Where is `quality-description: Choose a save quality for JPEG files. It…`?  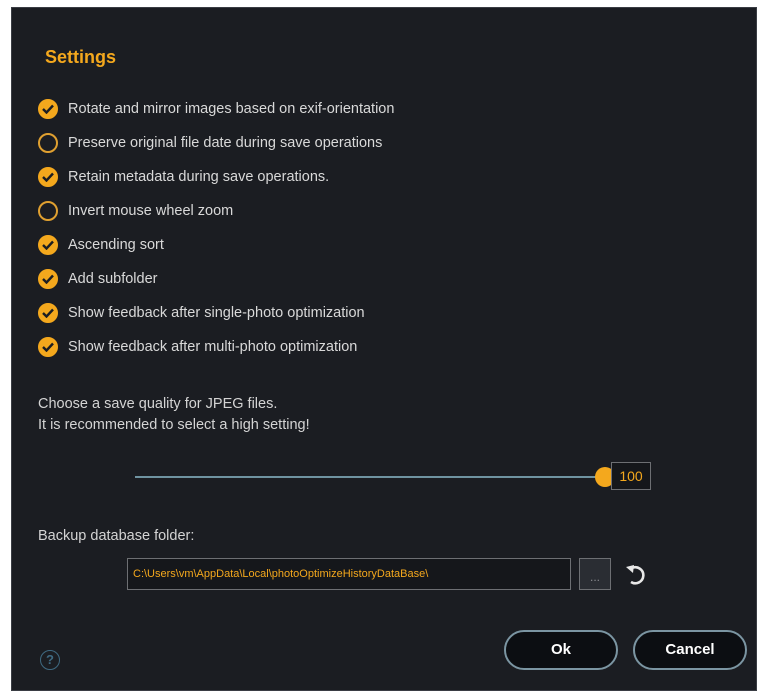 quality-description: Choose a save quality for JPEG files. It… is located at coordinates (174, 415).